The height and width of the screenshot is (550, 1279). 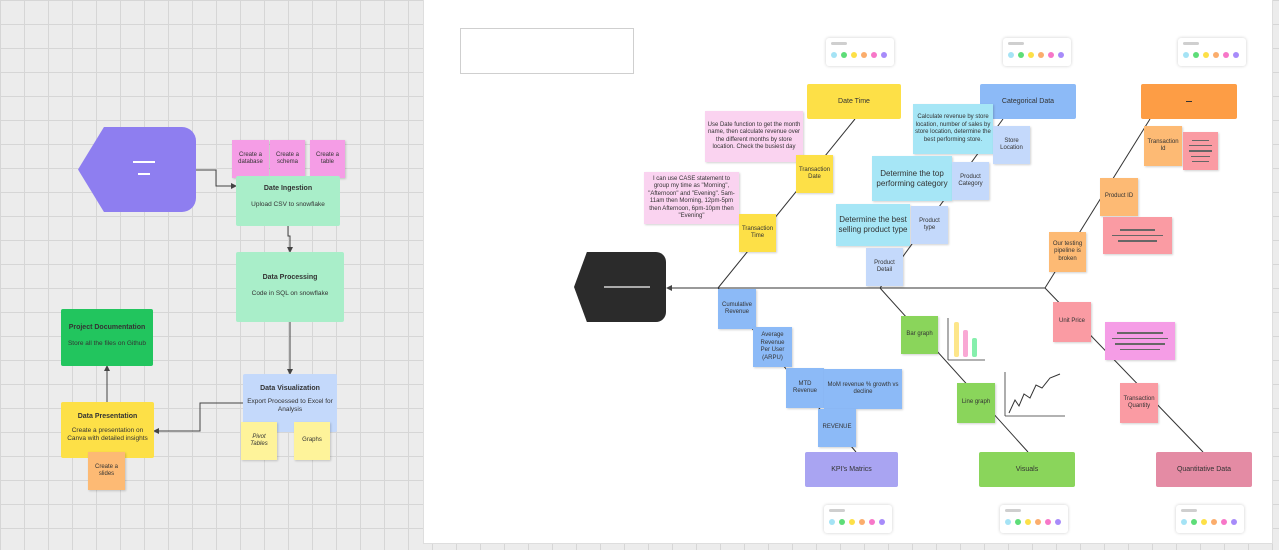 I want to click on sticky-bar-graph: Bar graph, so click(x=919, y=335).